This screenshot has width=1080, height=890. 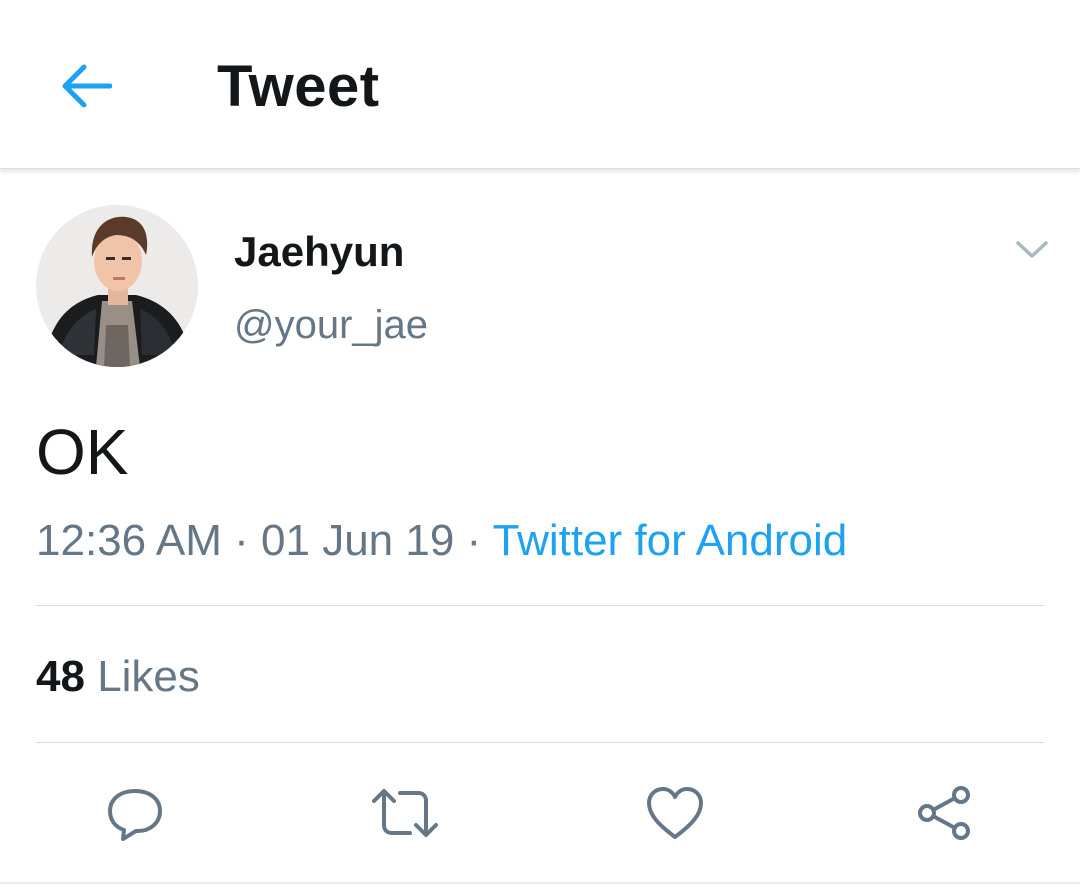 I want to click on chevron-down-icon, so click(x=1032, y=249).